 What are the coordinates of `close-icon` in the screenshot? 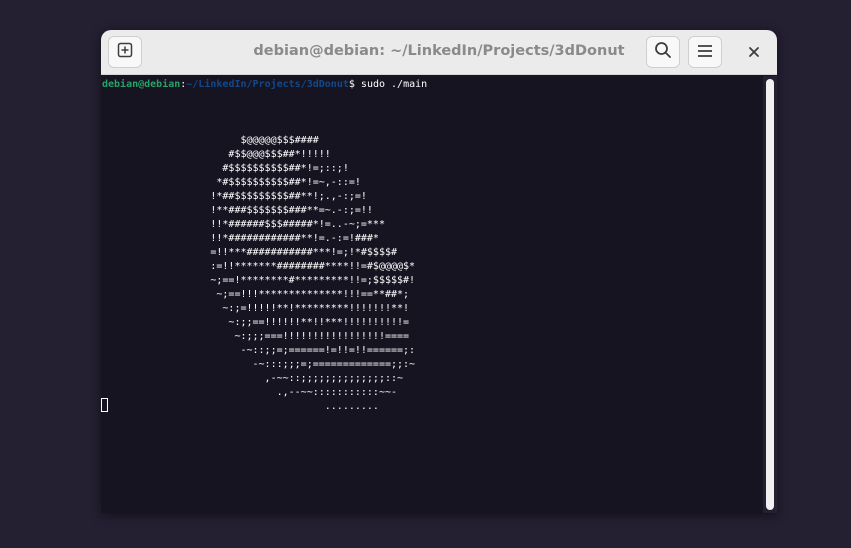 It's located at (754, 52).